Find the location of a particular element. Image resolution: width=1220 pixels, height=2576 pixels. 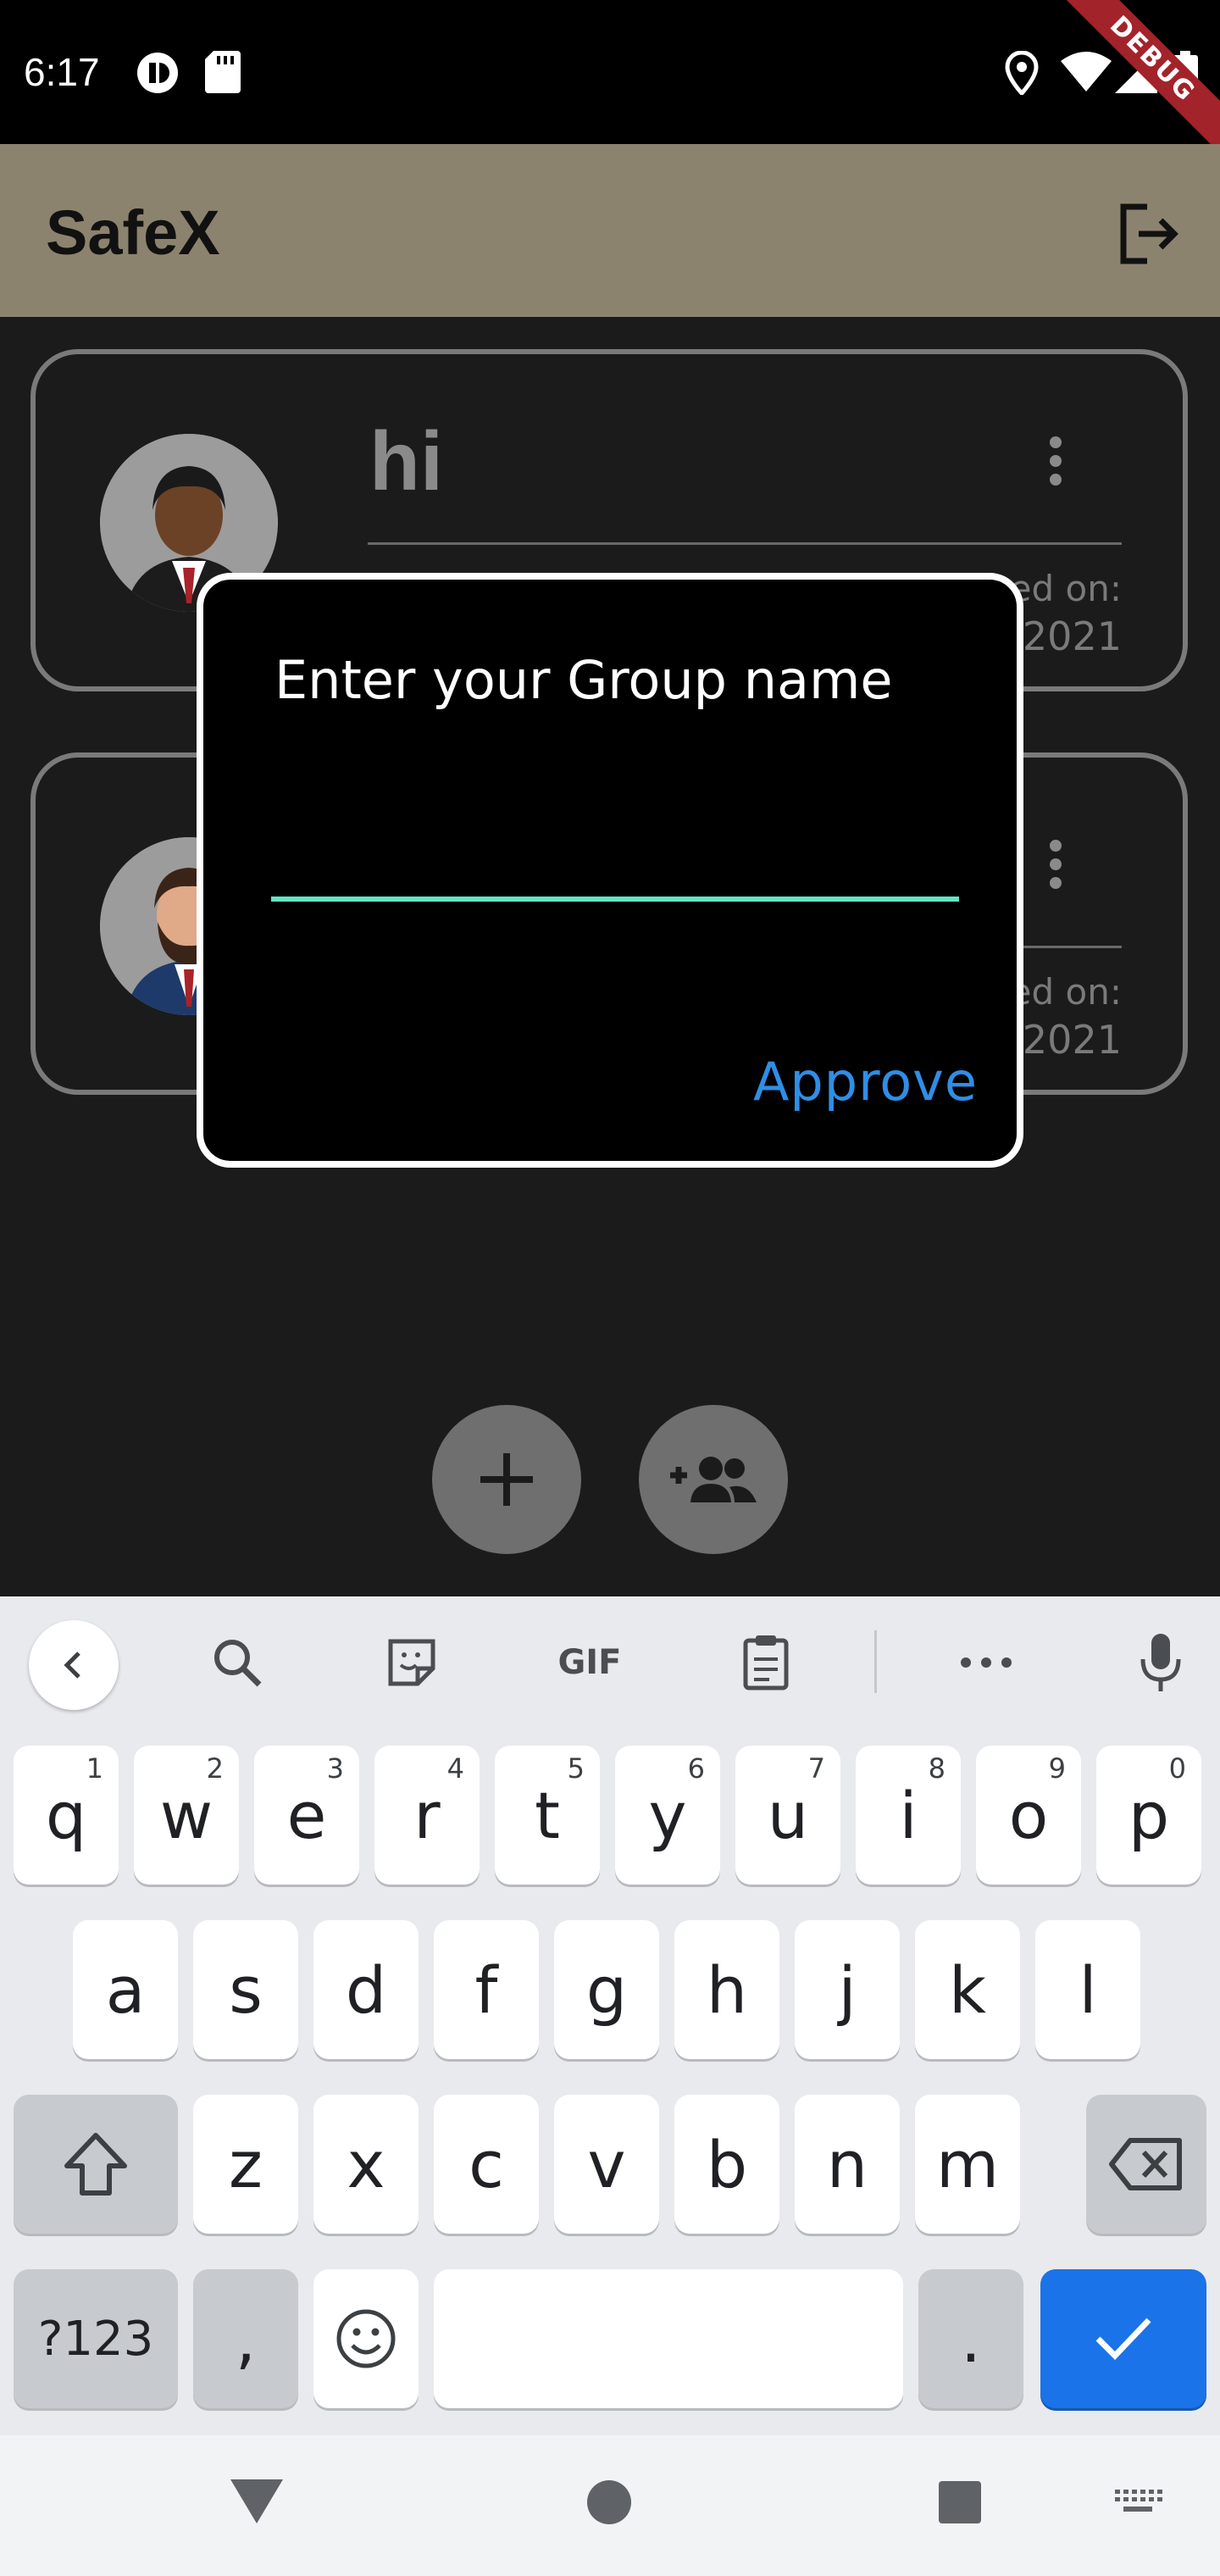

key-w: w2 is located at coordinates (186, 1815).